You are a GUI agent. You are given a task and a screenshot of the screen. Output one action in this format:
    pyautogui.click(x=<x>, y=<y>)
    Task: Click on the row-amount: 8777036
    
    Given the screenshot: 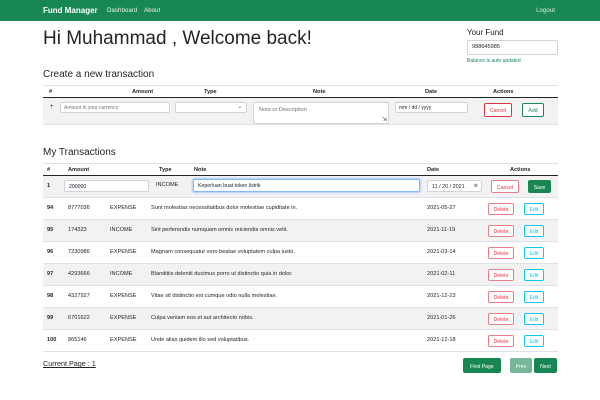 What is the action you would take?
    pyautogui.click(x=79, y=208)
    